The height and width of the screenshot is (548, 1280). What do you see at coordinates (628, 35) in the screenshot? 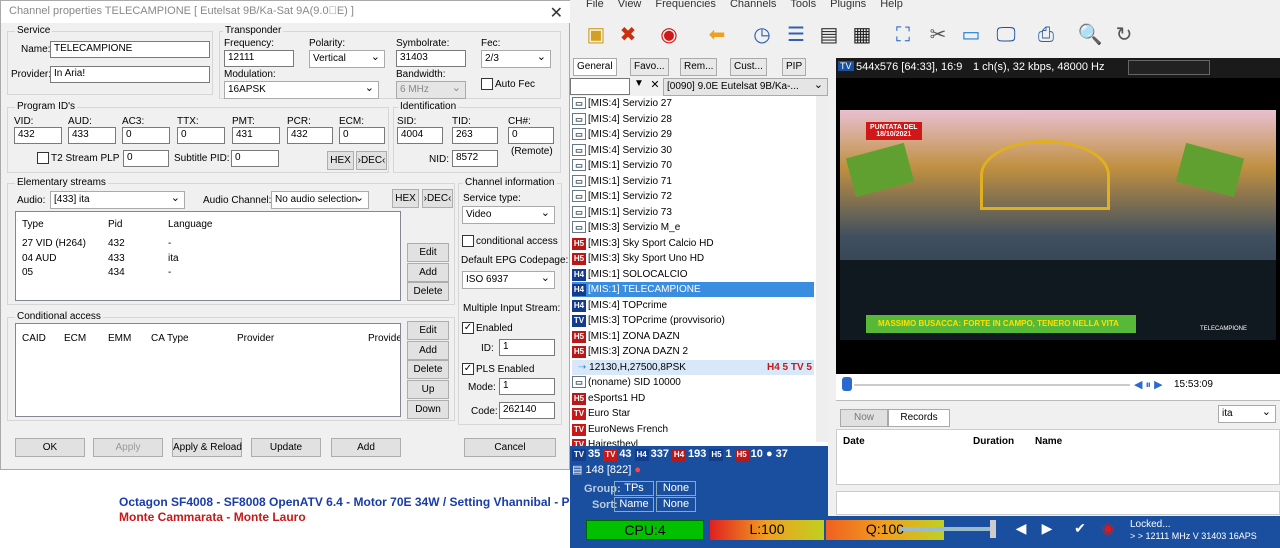
I see `close-folder-icon: ✖` at bounding box center [628, 35].